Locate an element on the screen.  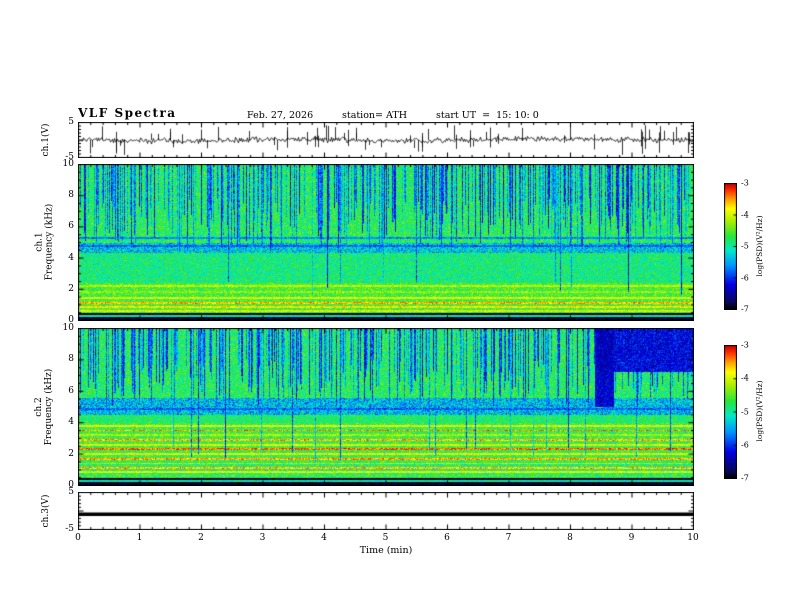
ch2-frequency-axis-label: ch.2 Frequency (kHz) is located at coordinates (44, 407).